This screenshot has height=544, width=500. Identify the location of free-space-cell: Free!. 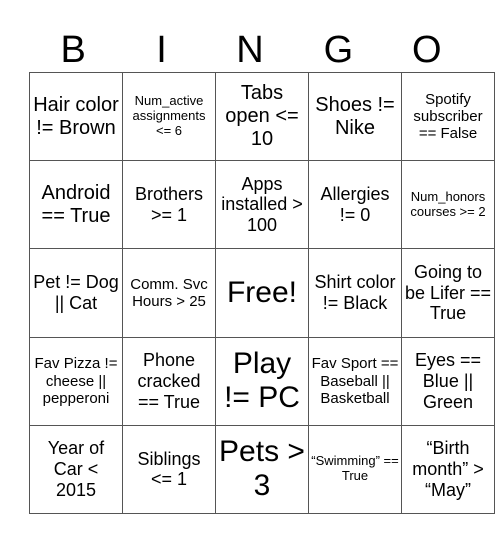
(262, 293).